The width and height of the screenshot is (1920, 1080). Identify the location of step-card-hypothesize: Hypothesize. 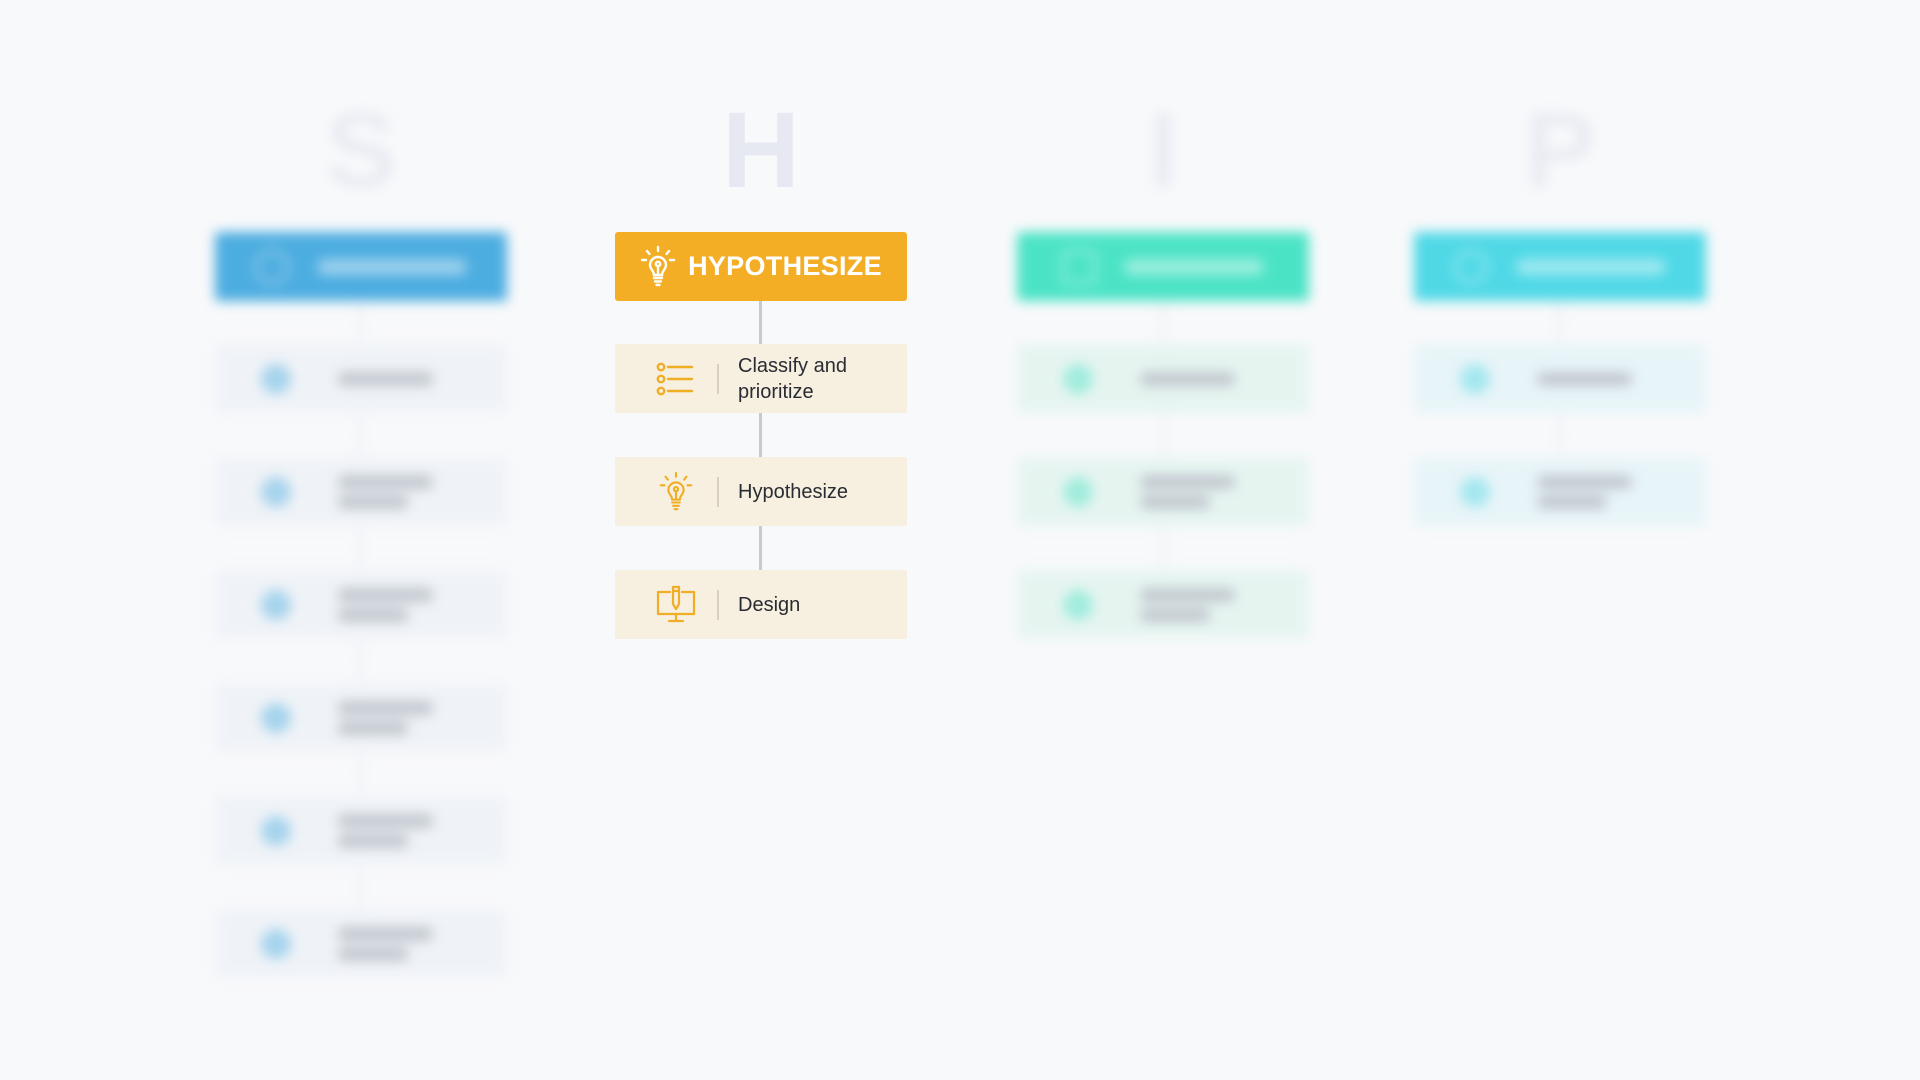
(761, 491).